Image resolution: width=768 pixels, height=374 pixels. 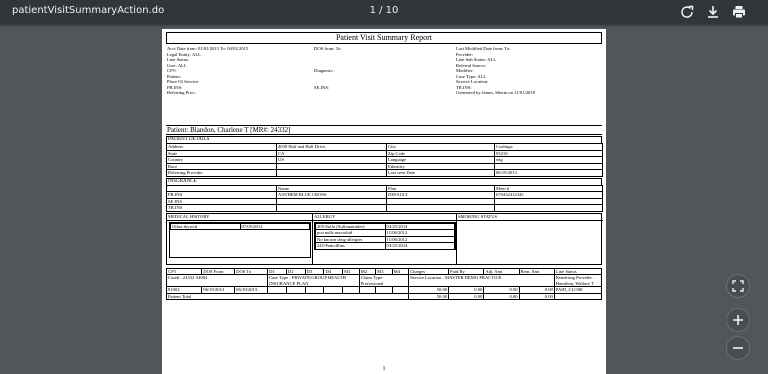 What do you see at coordinates (384, 38) in the screenshot?
I see `report-title: Patient Visit Summary Report` at bounding box center [384, 38].